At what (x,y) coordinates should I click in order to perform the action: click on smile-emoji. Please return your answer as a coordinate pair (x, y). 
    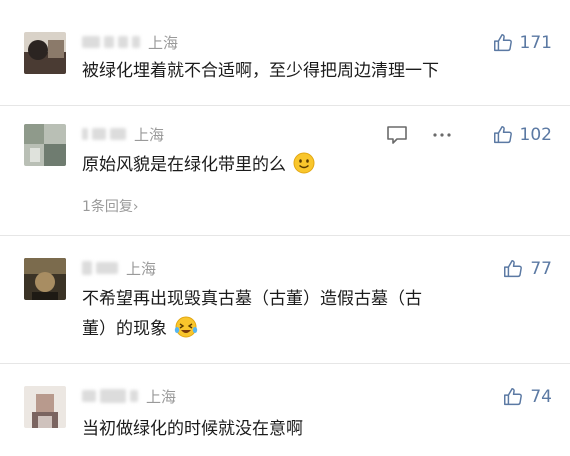
    Looking at the image, I should click on (304, 168).